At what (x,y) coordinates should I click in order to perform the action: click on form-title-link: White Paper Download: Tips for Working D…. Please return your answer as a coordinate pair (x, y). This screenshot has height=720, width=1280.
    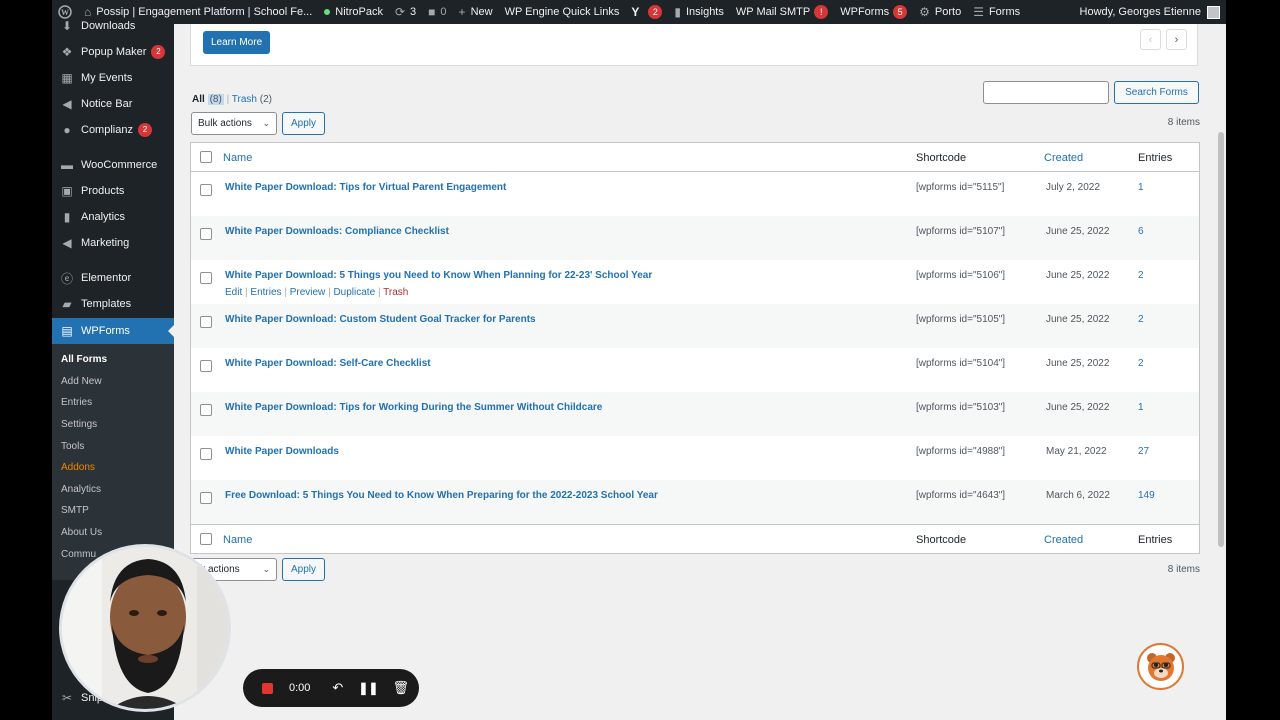
    Looking at the image, I should click on (413, 407).